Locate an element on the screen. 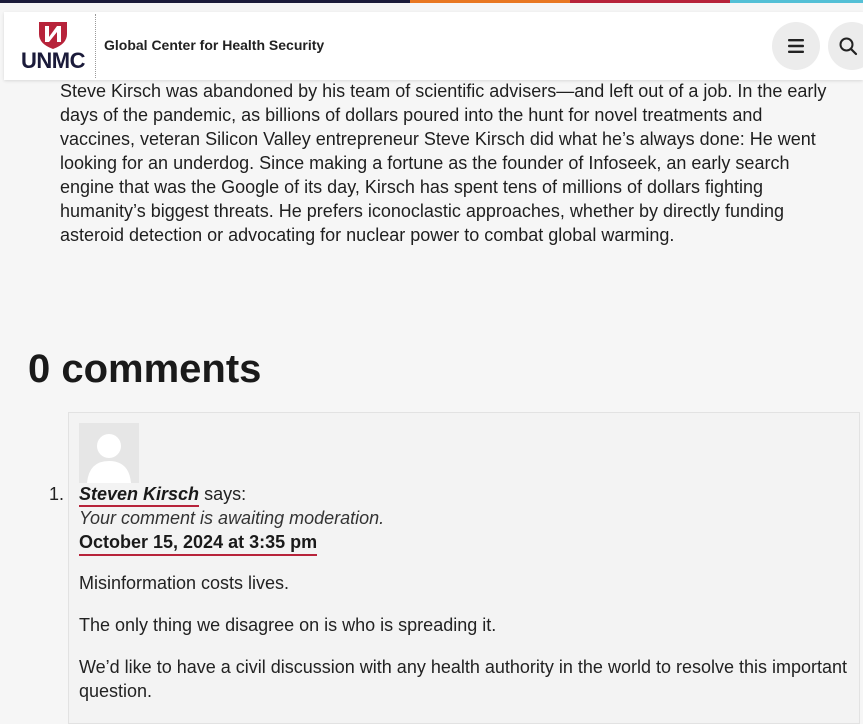  stripe-segment-red is located at coordinates (650, 1).